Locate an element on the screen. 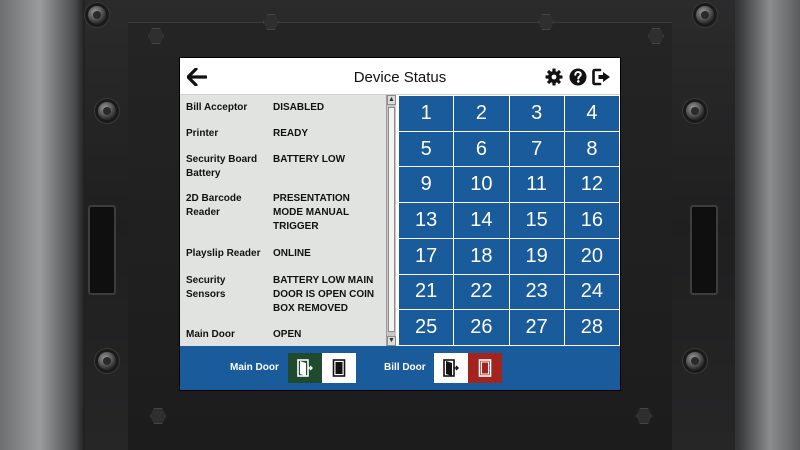  main-door-open-button is located at coordinates (305, 368).